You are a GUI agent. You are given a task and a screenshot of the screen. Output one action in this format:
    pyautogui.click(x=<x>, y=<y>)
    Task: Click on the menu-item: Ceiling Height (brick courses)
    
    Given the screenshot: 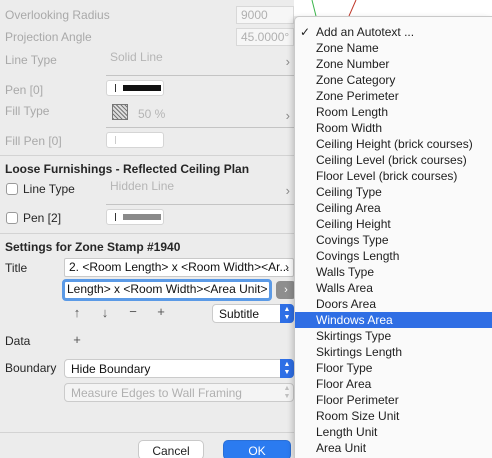 What is the action you would take?
    pyautogui.click(x=393, y=144)
    